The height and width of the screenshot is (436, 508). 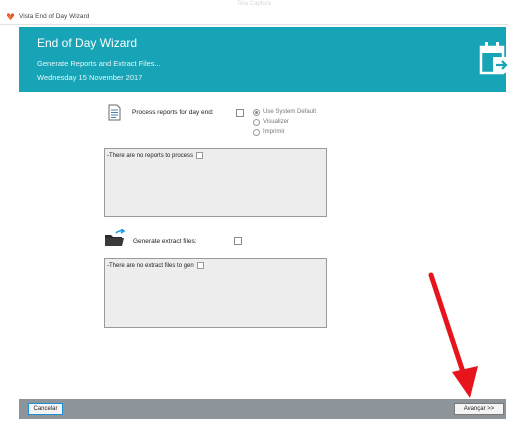 I want to click on vista-logo-icon, so click(x=10, y=17).